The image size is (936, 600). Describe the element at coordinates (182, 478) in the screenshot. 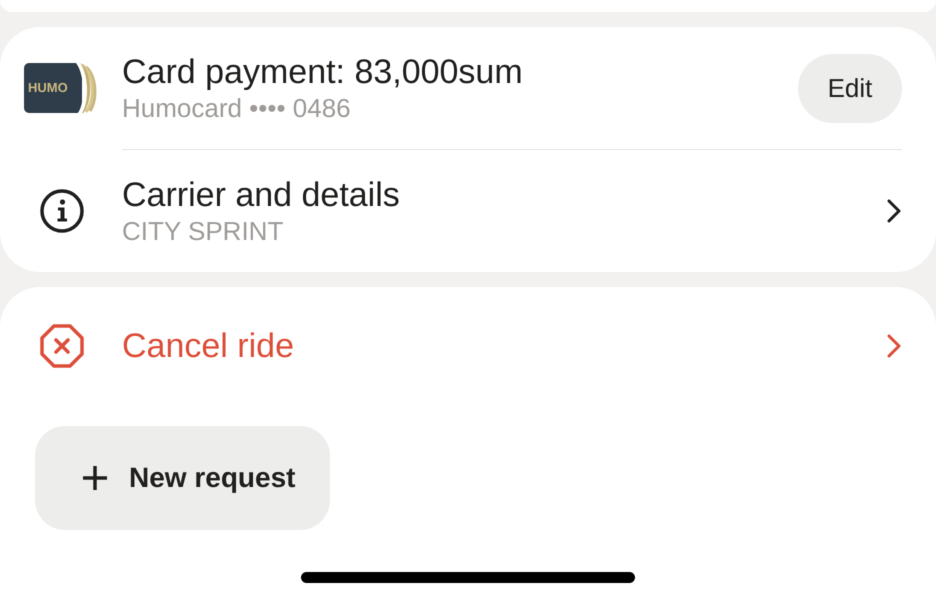

I see `new-request-button: New request` at that location.